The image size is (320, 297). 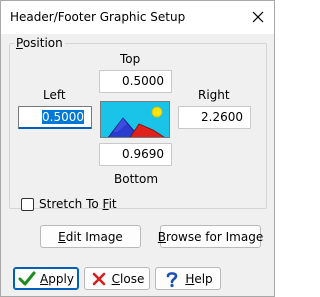 What do you see at coordinates (54, 95) in the screenshot?
I see `left-label: Left` at bounding box center [54, 95].